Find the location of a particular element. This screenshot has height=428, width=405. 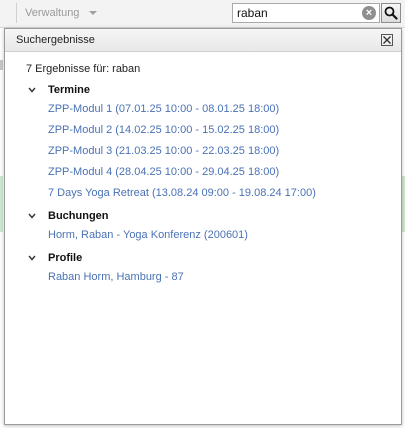

search-input is located at coordinates (295, 13).